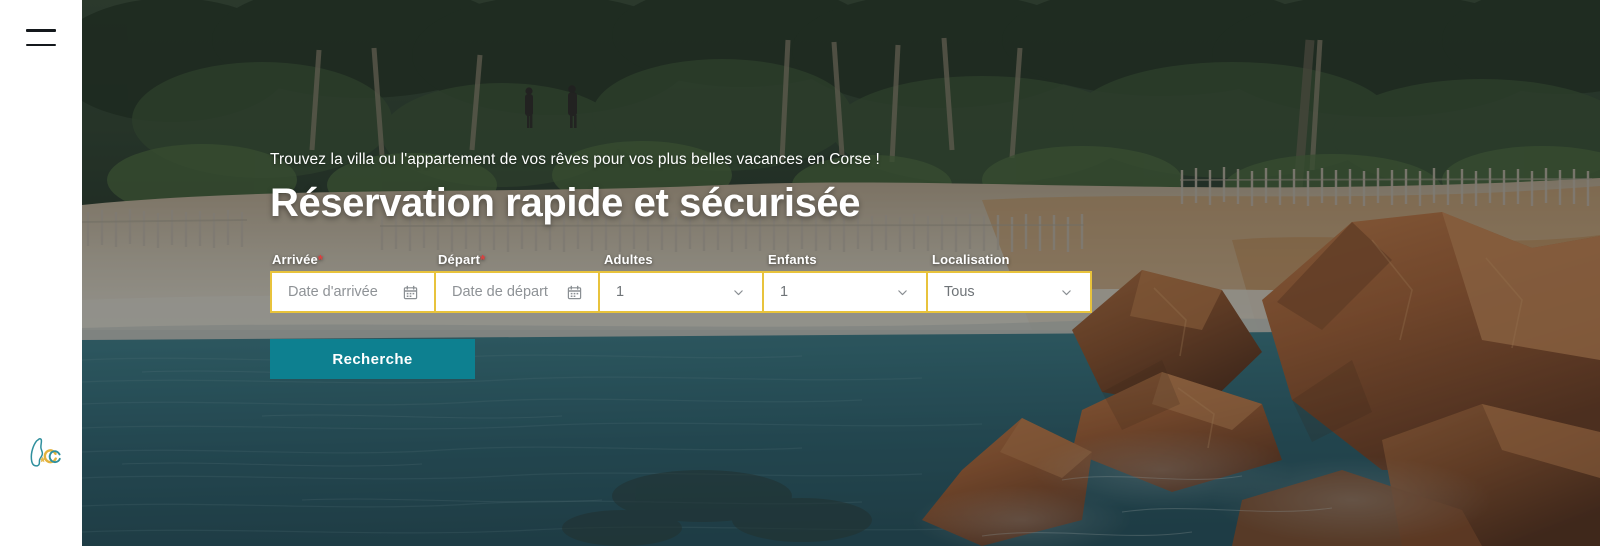  What do you see at coordinates (565, 203) in the screenshot?
I see `page-title: Réservation rapide et sécurisée` at bounding box center [565, 203].